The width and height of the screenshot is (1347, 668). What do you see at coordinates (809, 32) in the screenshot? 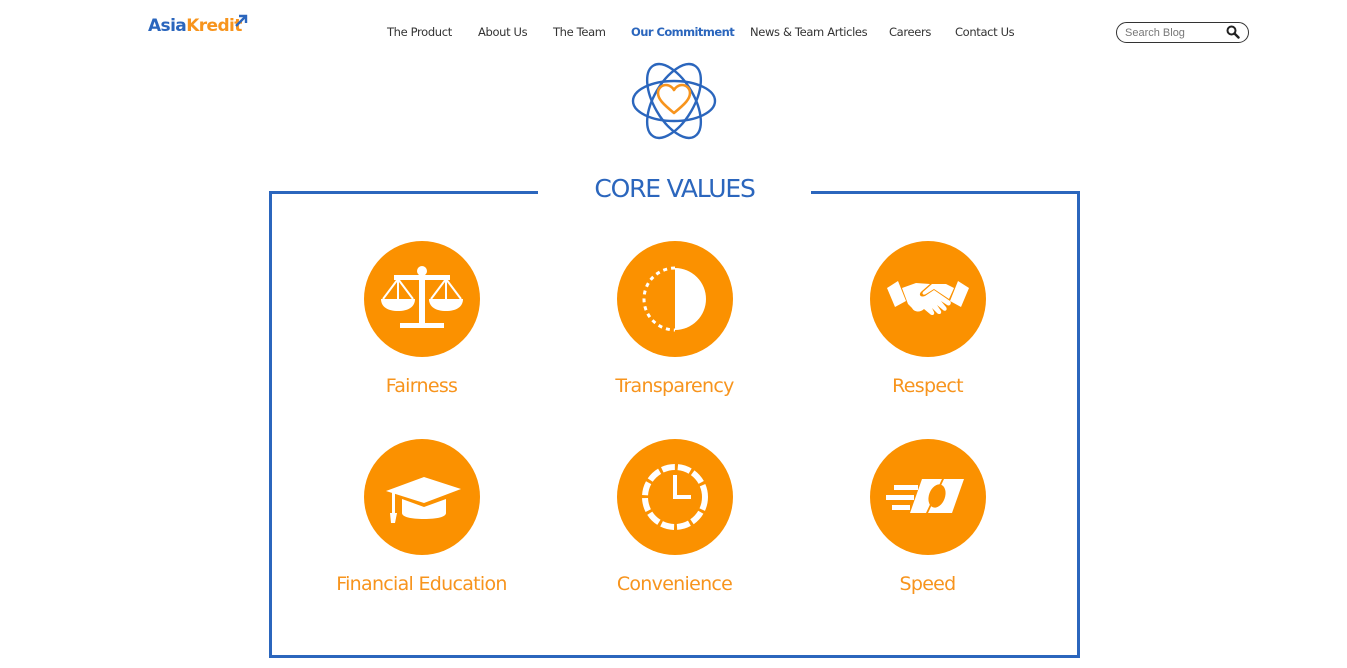
I see `nav-news-team-articles: News & Team Articles` at bounding box center [809, 32].